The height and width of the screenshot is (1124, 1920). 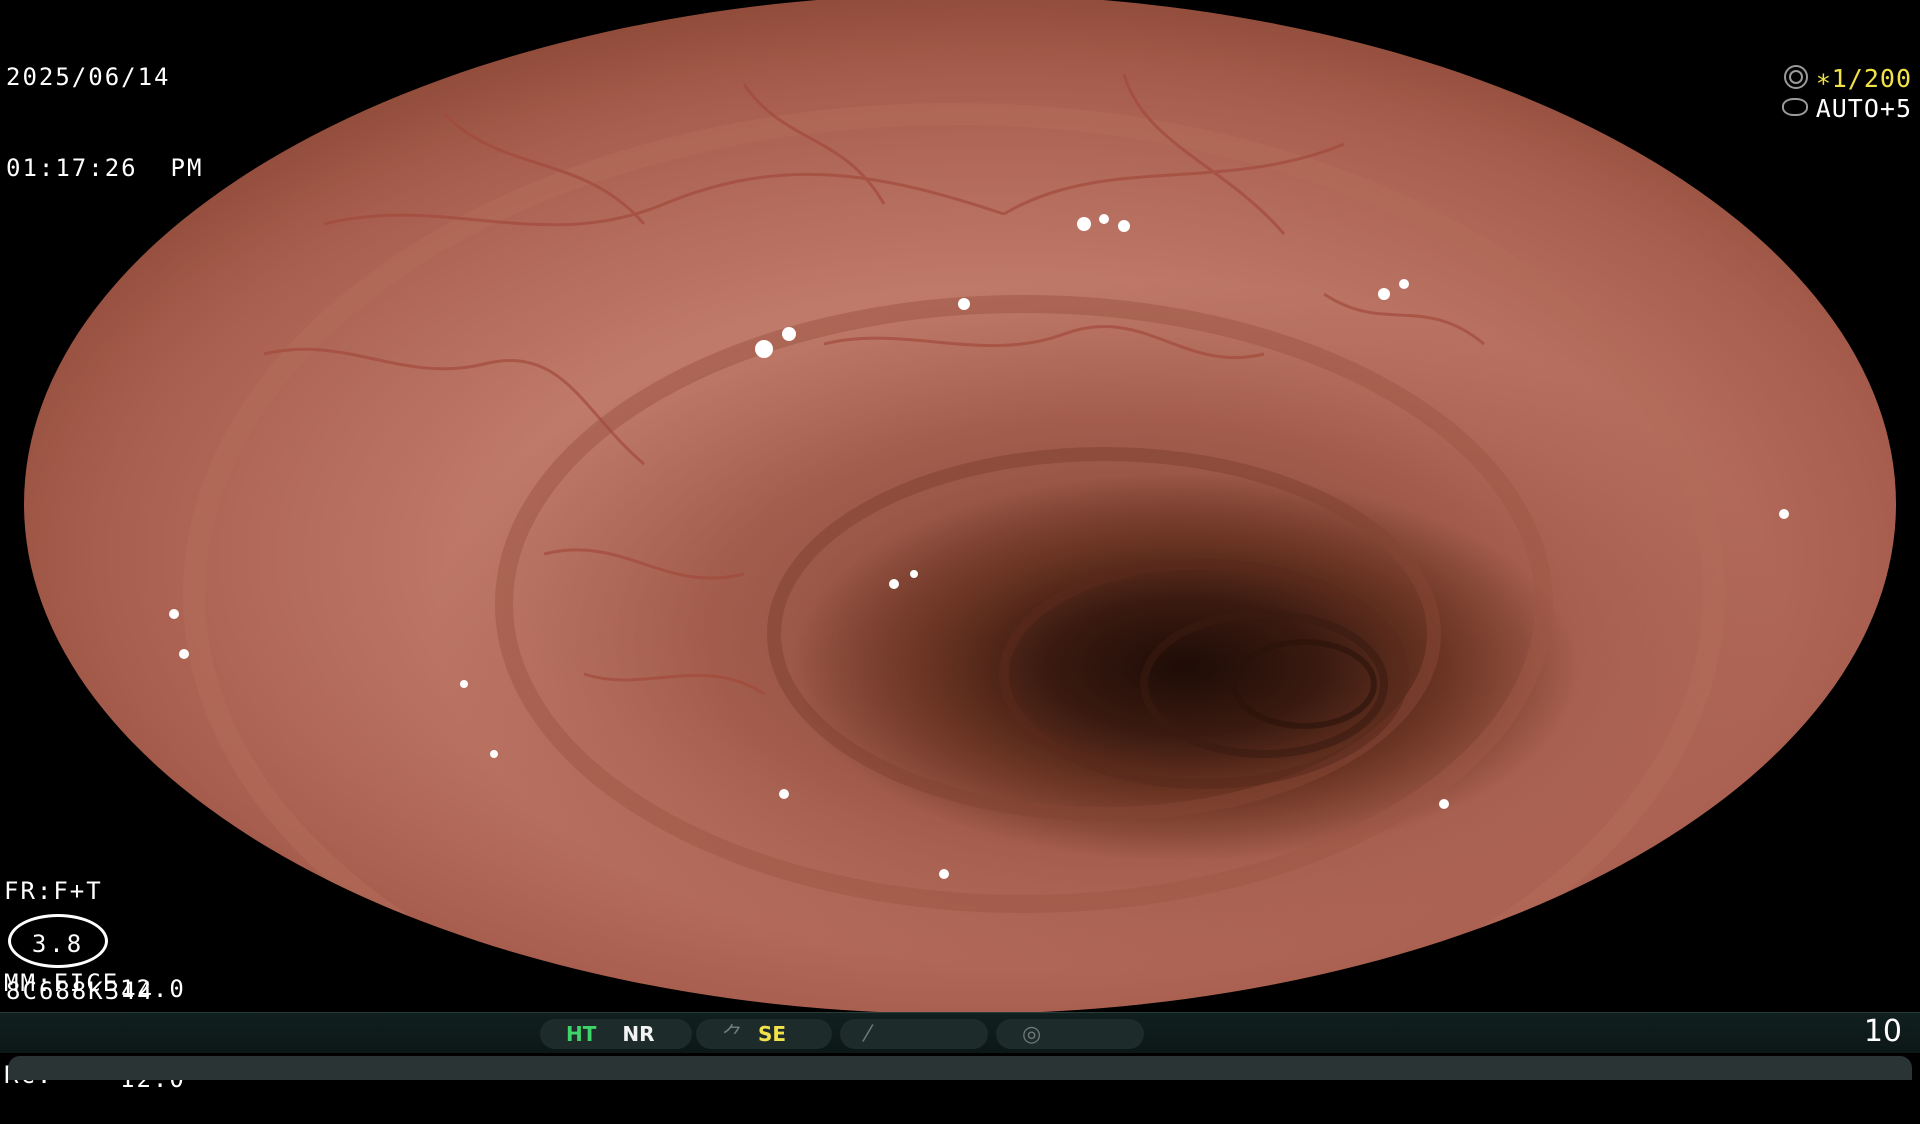 I want to click on se-indicator: ⺈ SE, so click(x=764, y=1034).